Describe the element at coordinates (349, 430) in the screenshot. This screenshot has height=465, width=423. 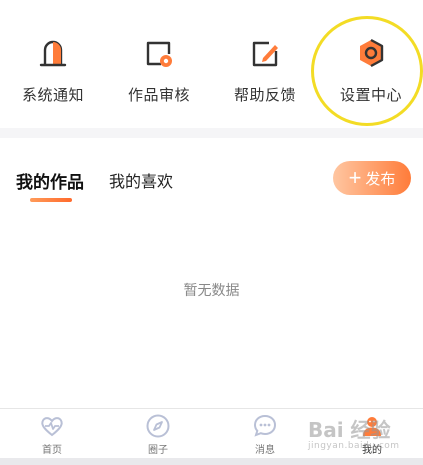
I see `watermark-text: Bai 经验` at that location.